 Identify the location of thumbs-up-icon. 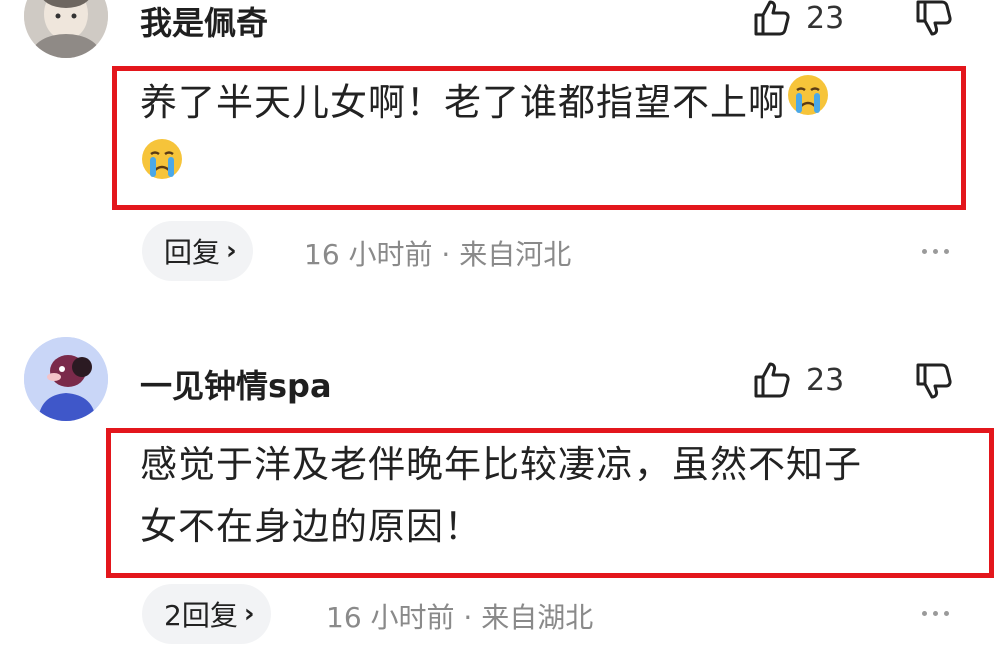
(772, 380).